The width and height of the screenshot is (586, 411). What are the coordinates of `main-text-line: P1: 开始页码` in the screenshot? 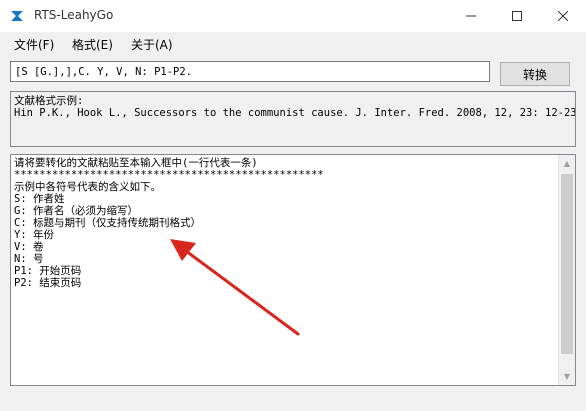 It's located at (48, 271).